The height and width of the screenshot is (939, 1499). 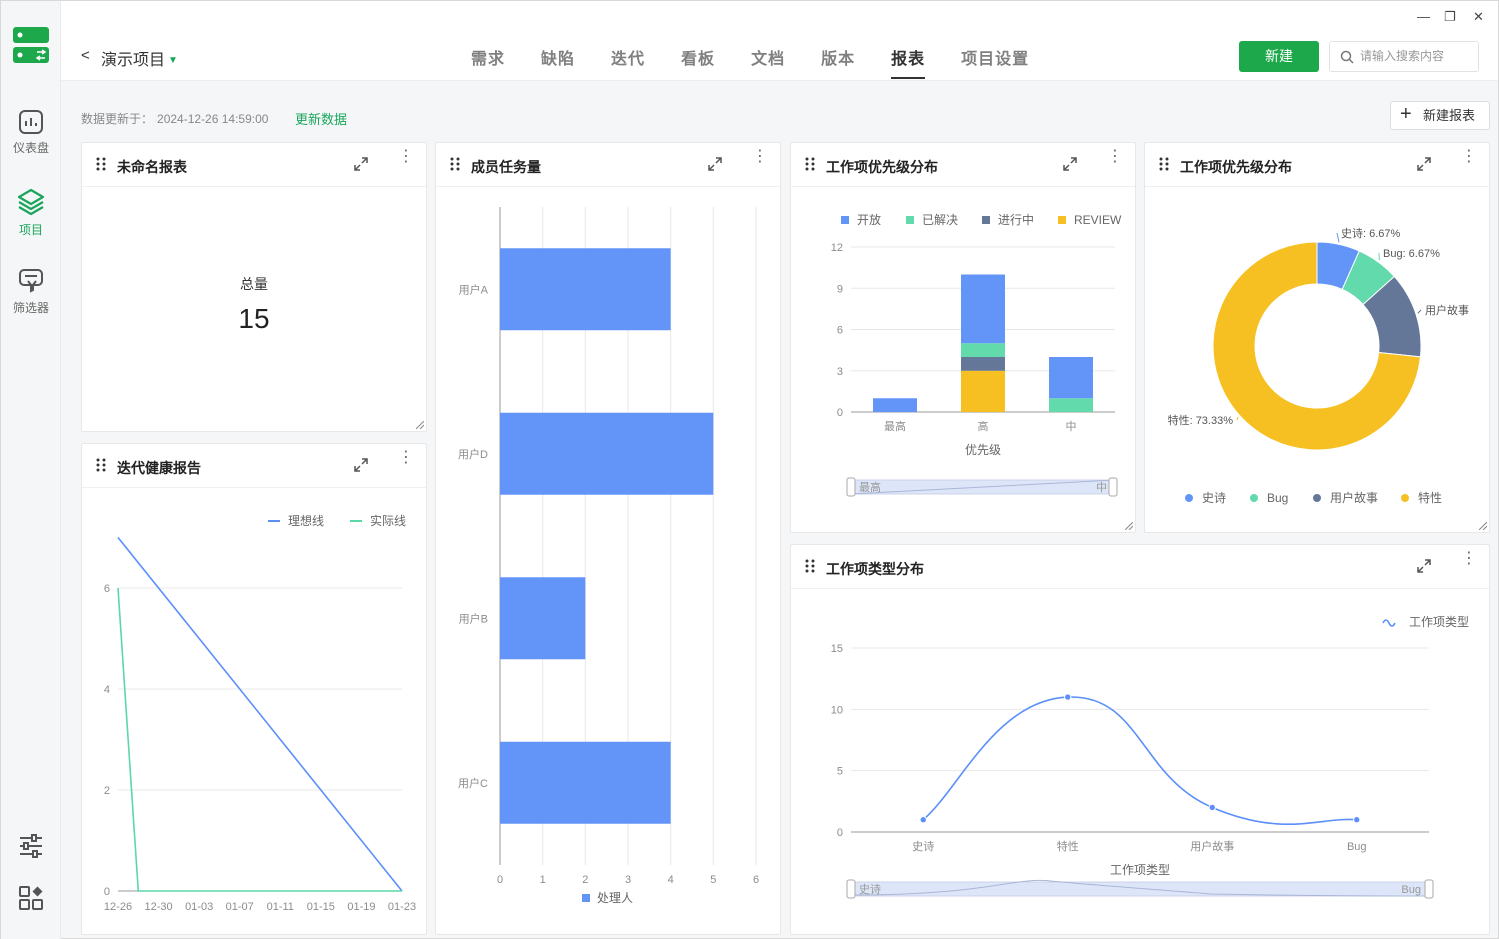 What do you see at coordinates (31, 898) in the screenshot?
I see `apps-icon` at bounding box center [31, 898].